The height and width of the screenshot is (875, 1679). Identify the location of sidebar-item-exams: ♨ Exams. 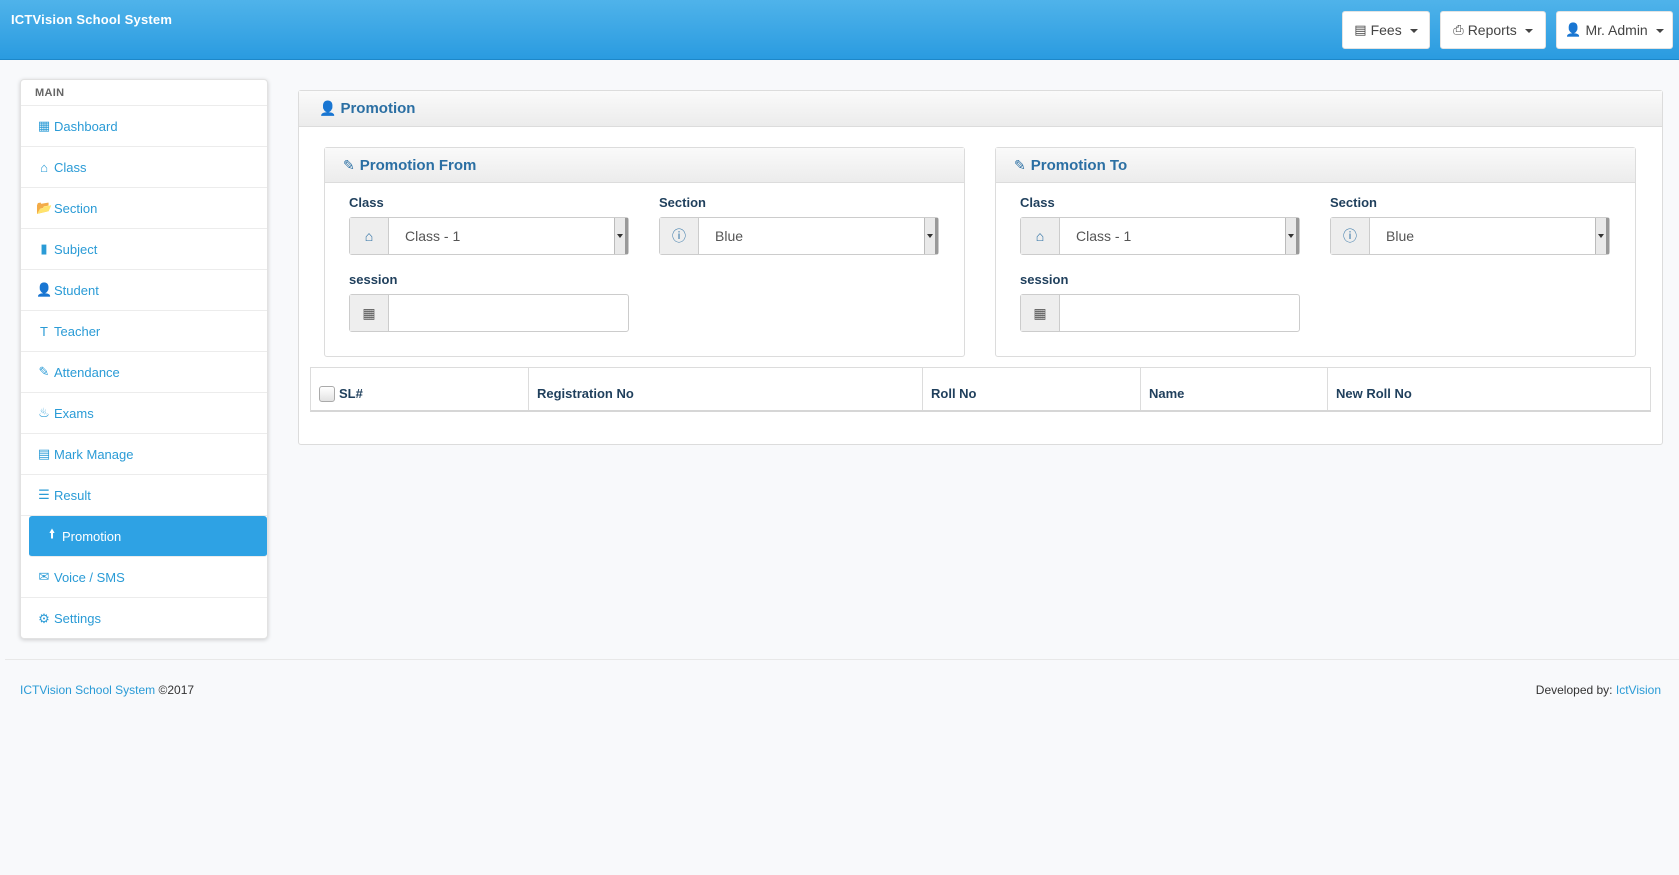
(144, 413).